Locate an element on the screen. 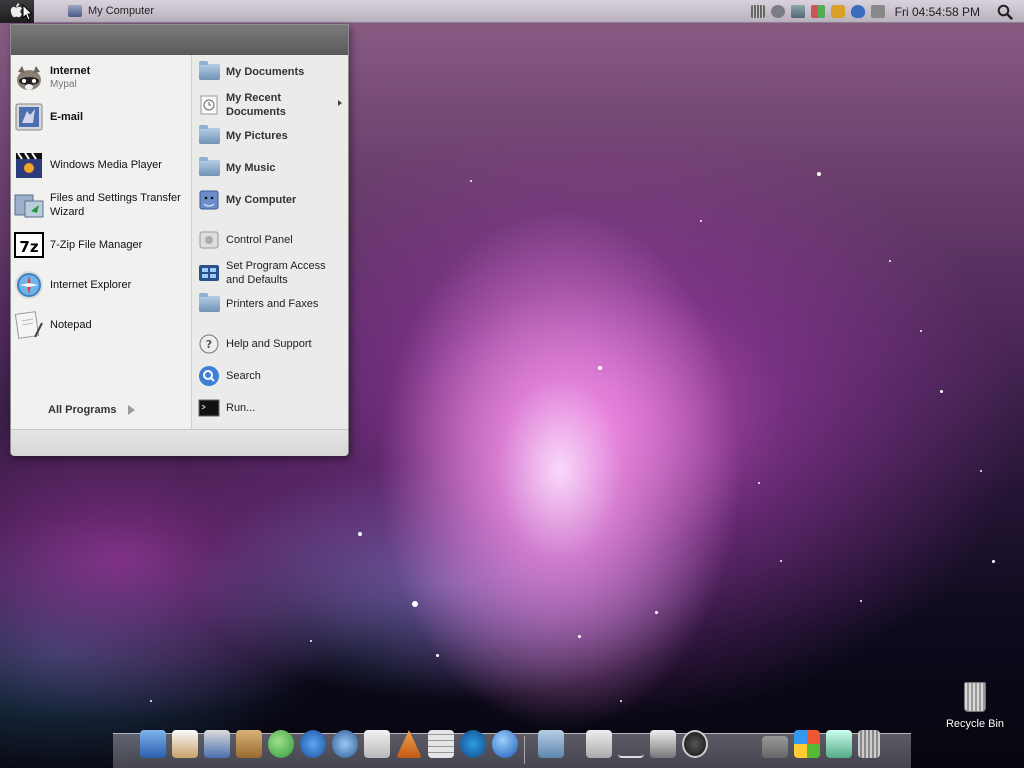  item-label: Internet is located at coordinates (70, 71).